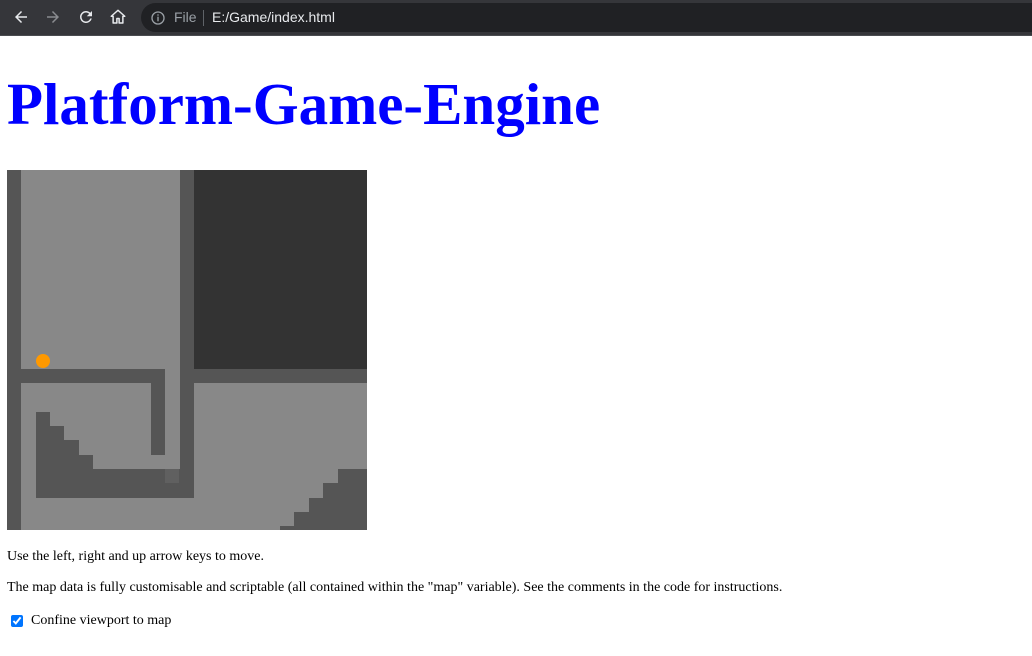 The height and width of the screenshot is (656, 1032). What do you see at coordinates (185, 17) in the screenshot?
I see `file-scheme-label: File` at bounding box center [185, 17].